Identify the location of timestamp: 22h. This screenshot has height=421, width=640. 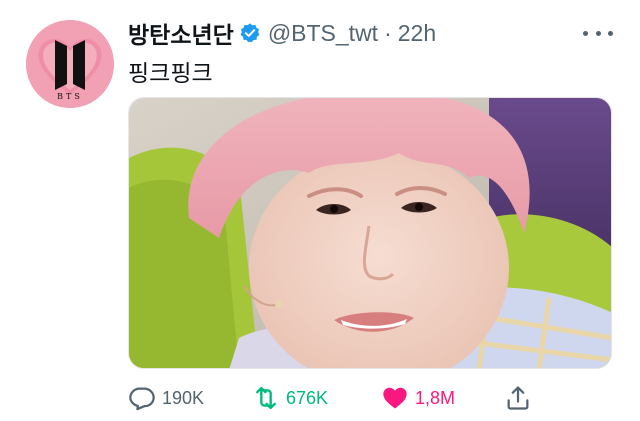
(417, 33).